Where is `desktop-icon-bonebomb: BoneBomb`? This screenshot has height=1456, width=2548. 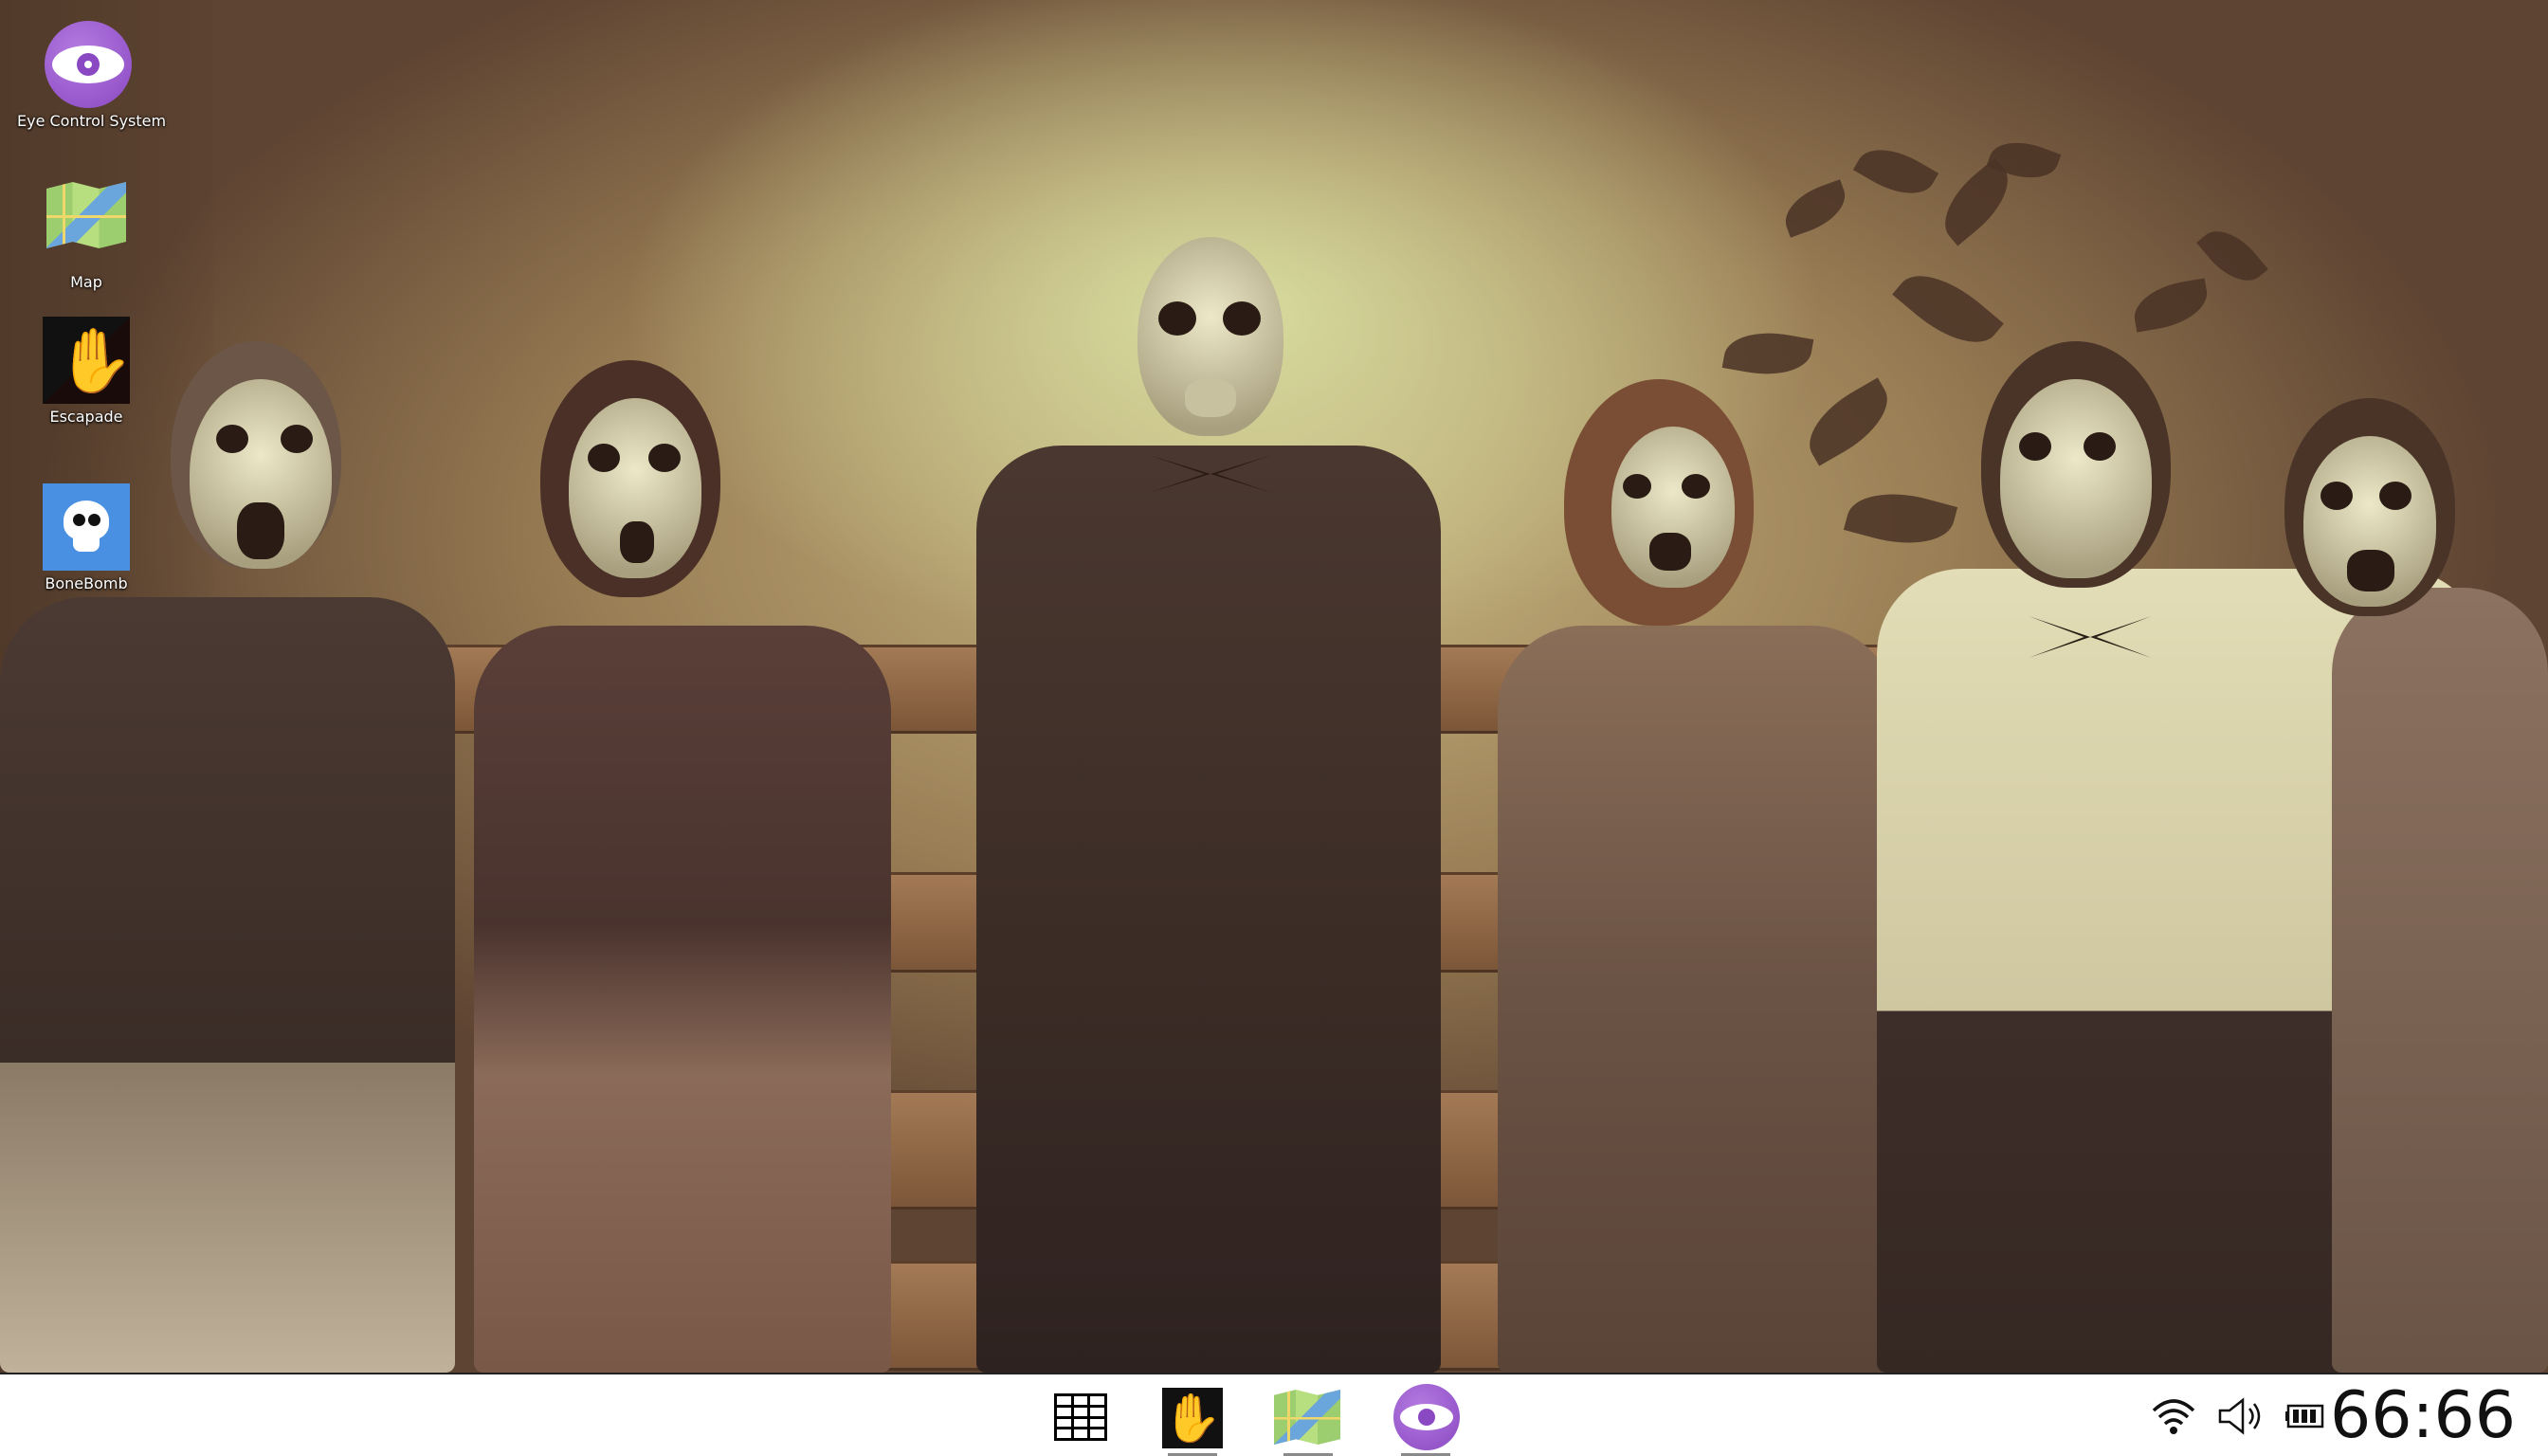 desktop-icon-bonebomb: BoneBomb is located at coordinates (86, 537).